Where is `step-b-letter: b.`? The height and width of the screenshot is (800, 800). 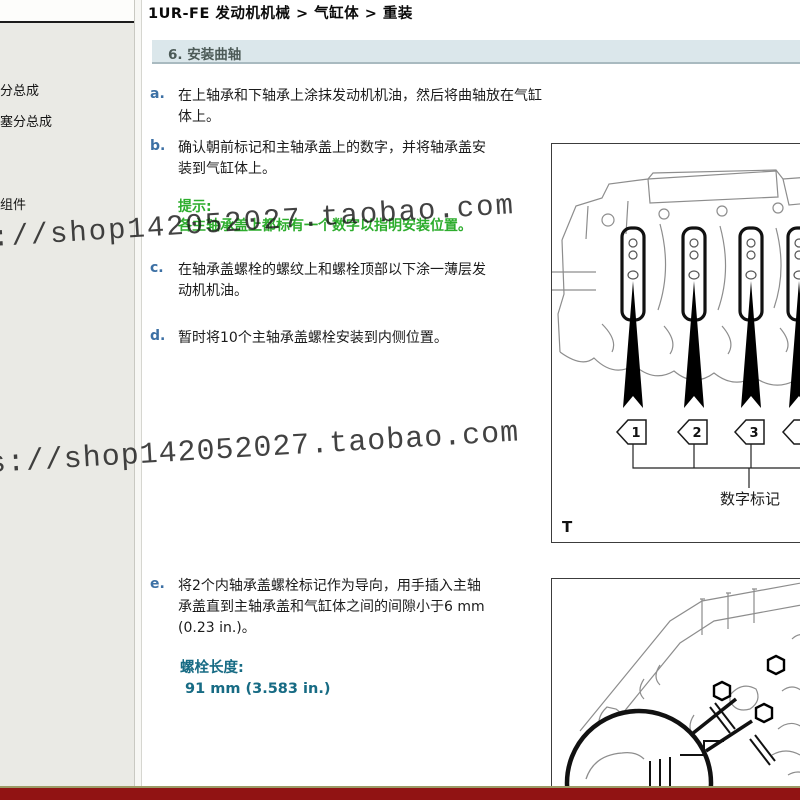
step-b-letter: b. is located at coordinates (158, 146).